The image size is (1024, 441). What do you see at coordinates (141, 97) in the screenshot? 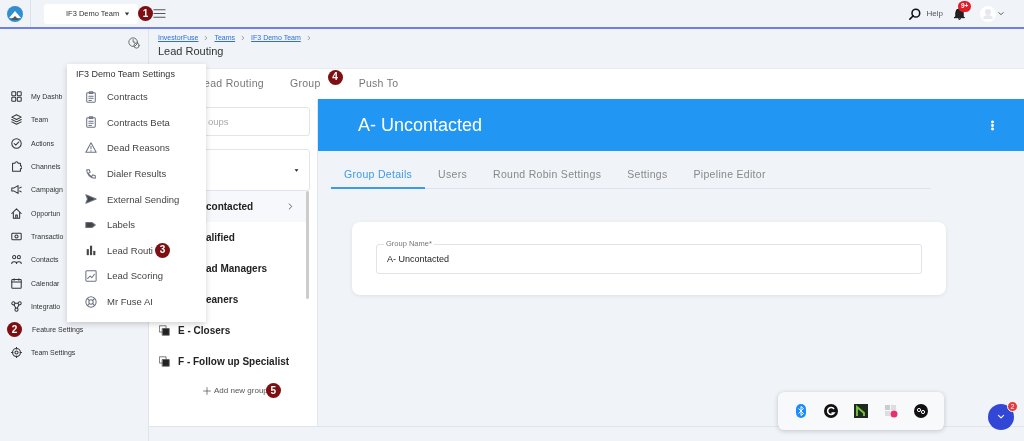
I see `menu-item: Contracts` at bounding box center [141, 97].